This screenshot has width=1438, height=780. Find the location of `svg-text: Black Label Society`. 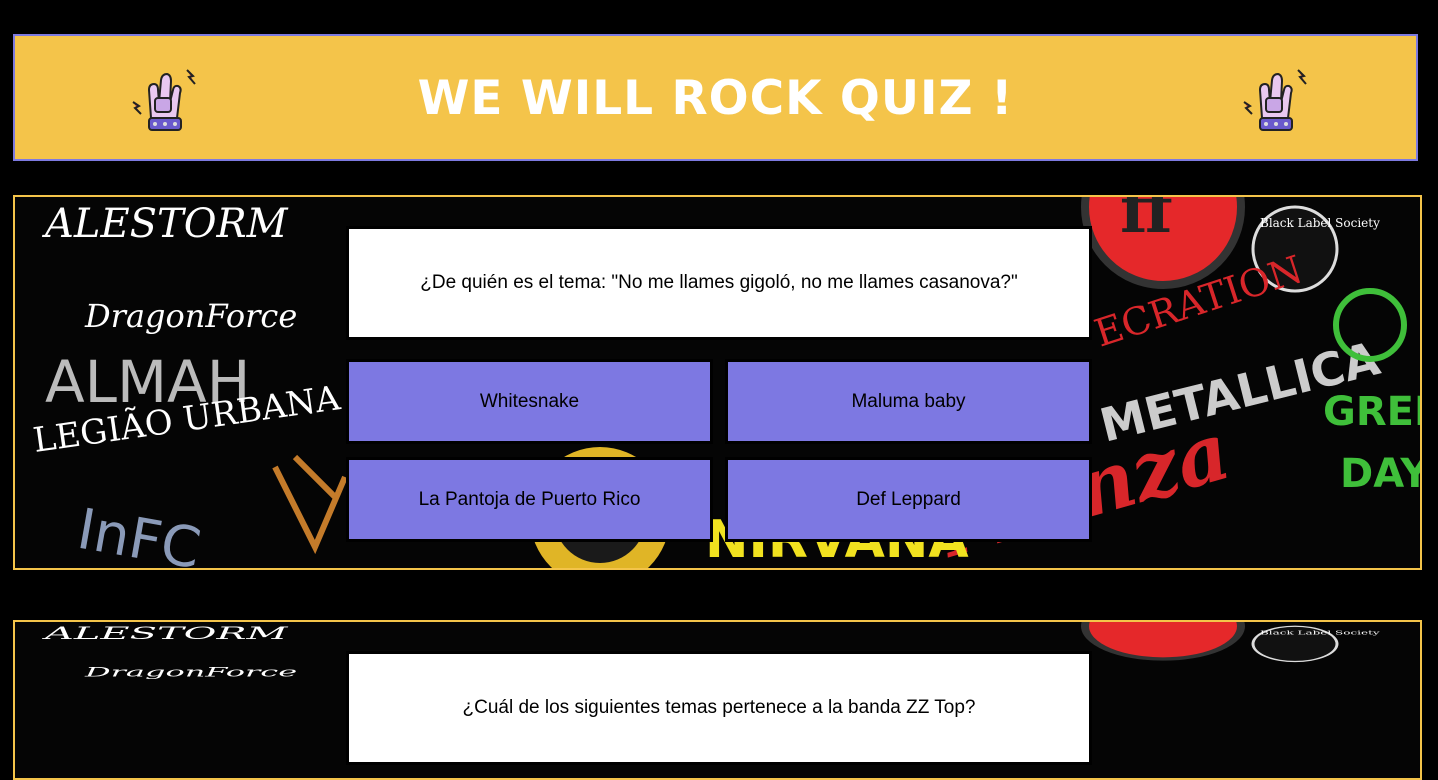

svg-text: Black Label Society is located at coordinates (1320, 633).